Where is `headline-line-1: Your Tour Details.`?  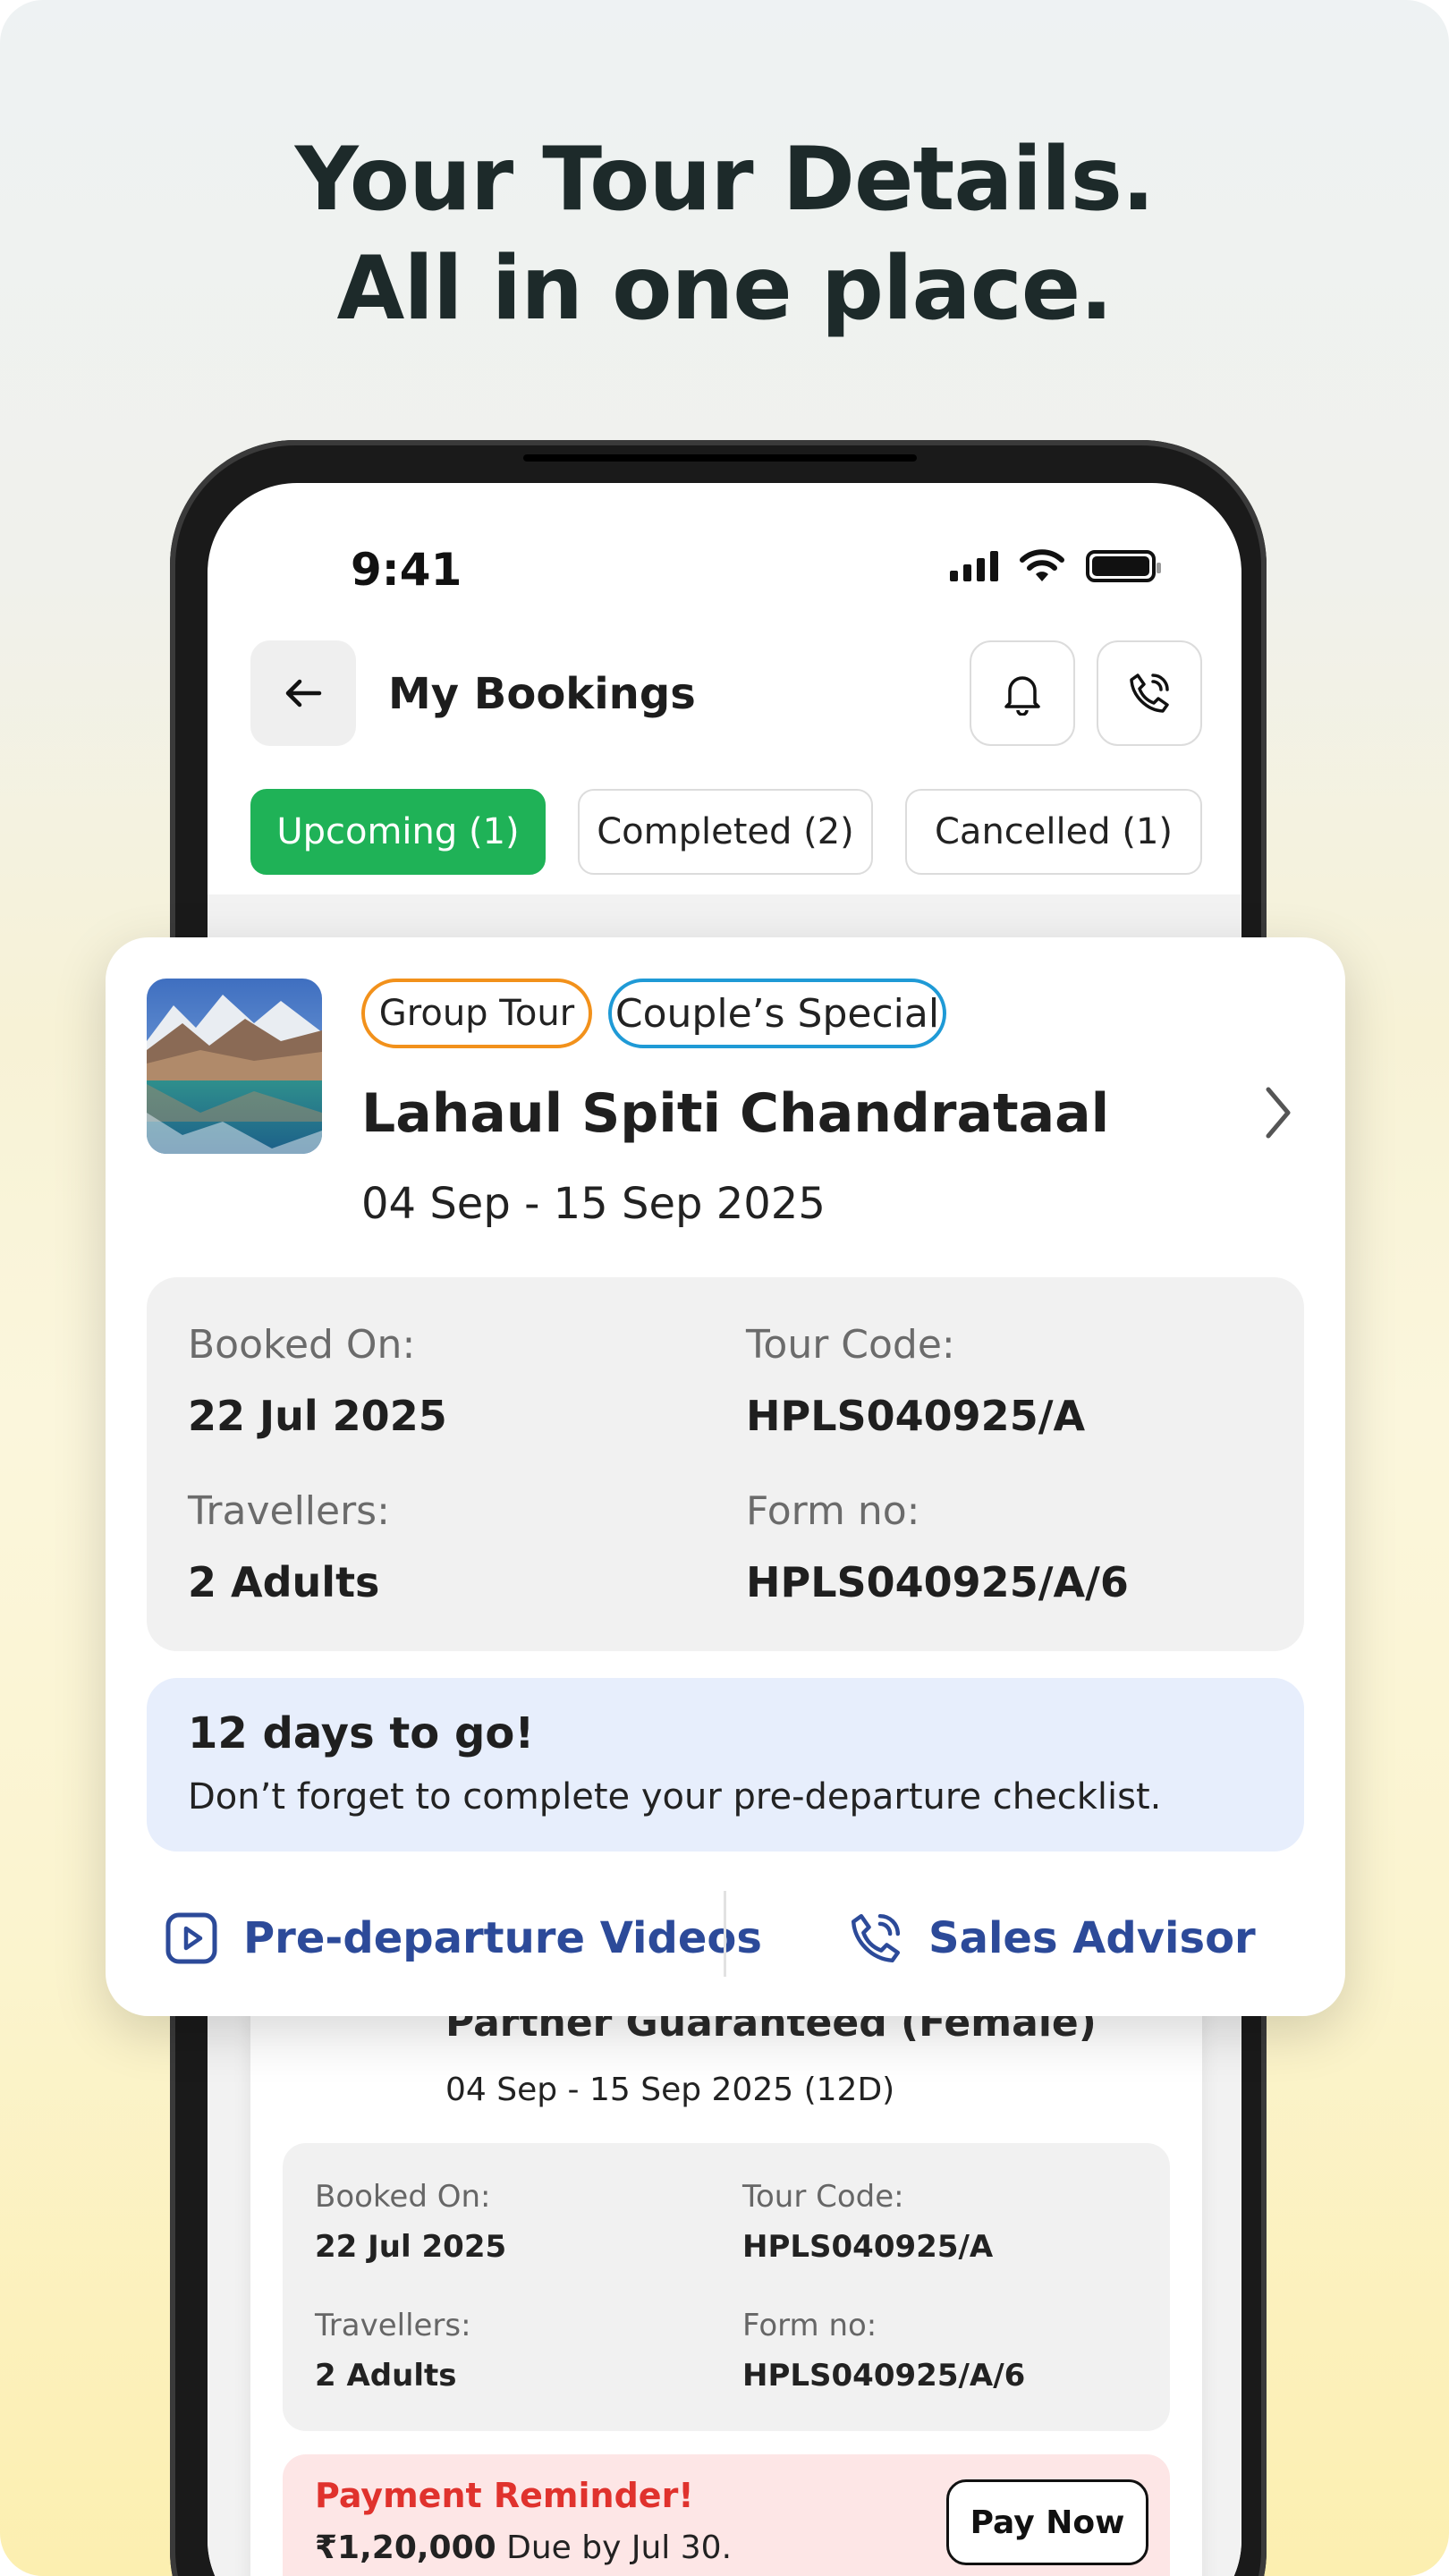 headline-line-1: Your Tour Details. is located at coordinates (724, 180).